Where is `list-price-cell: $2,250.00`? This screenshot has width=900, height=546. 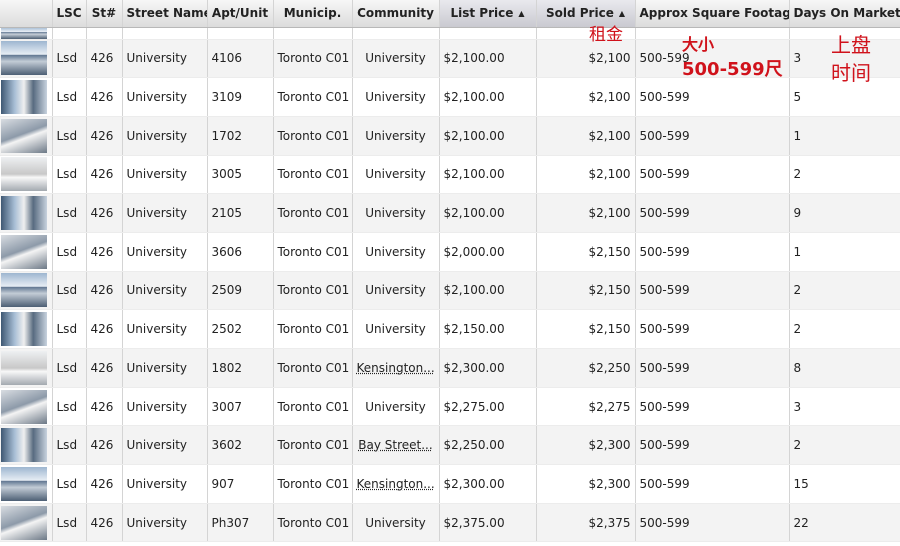 list-price-cell: $2,250.00 is located at coordinates (488, 445).